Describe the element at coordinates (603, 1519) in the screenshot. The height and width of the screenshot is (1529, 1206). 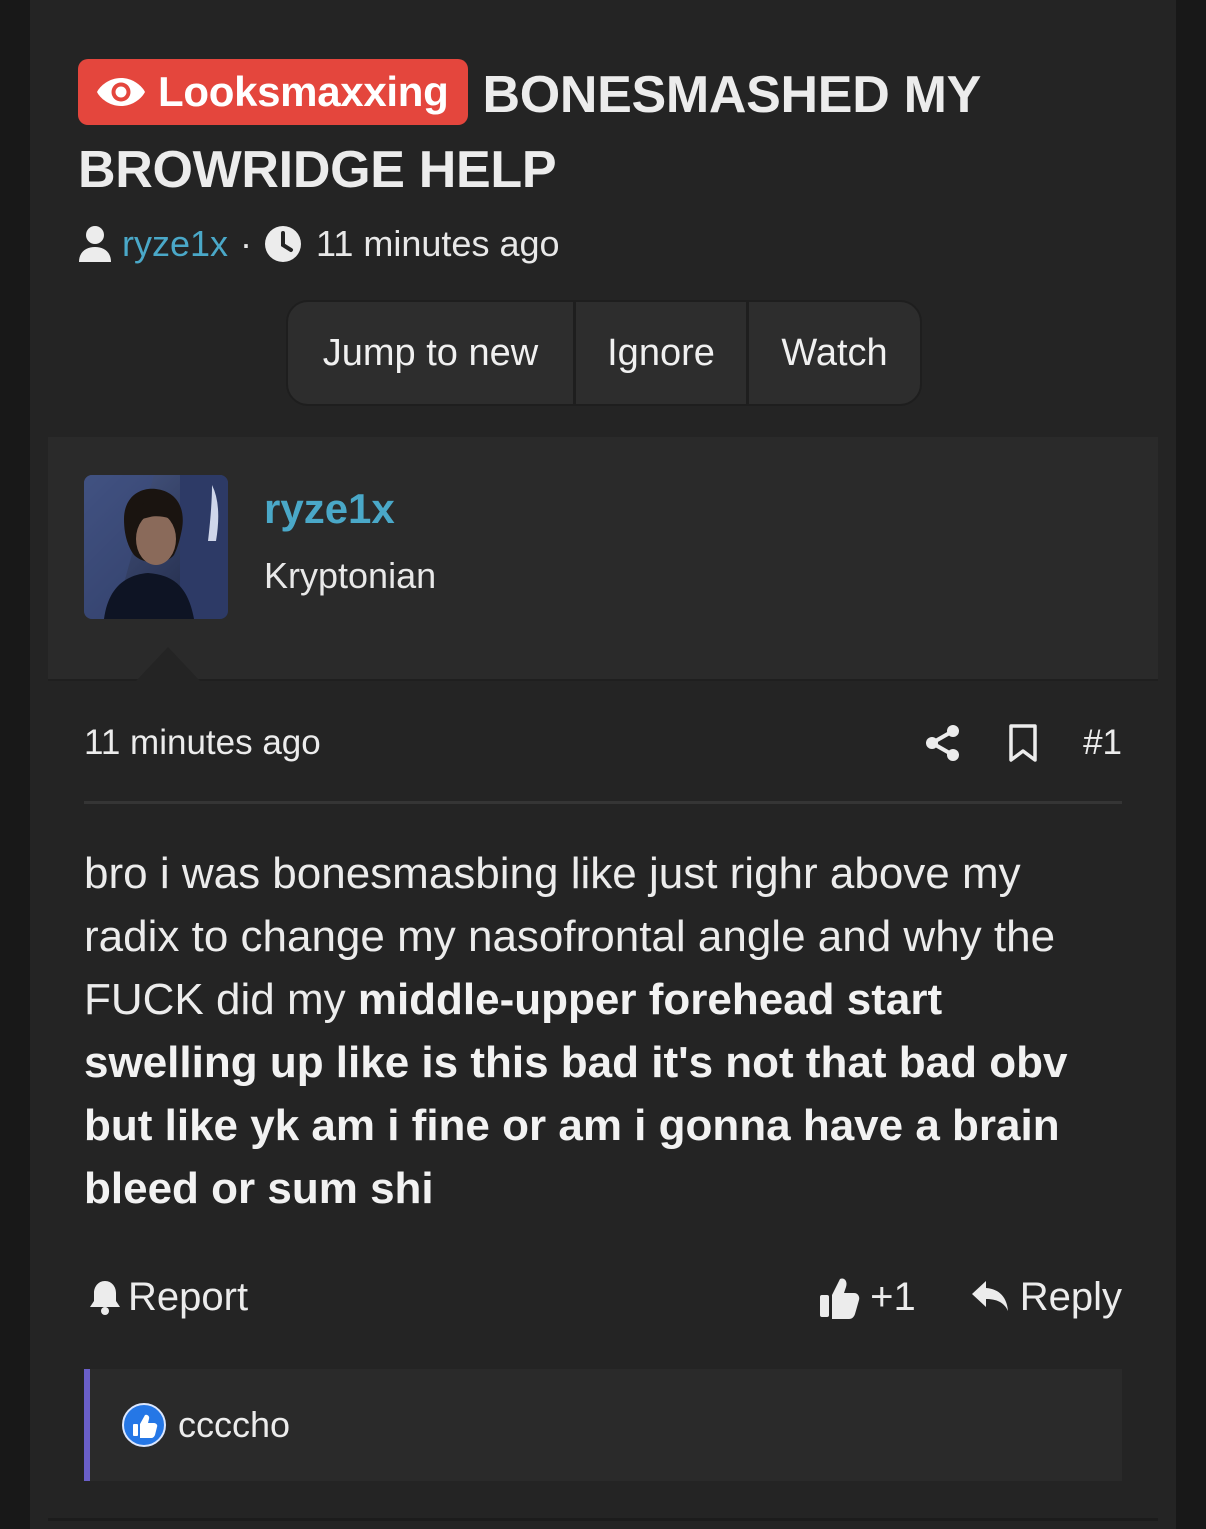
I see `bottom-divider` at that location.